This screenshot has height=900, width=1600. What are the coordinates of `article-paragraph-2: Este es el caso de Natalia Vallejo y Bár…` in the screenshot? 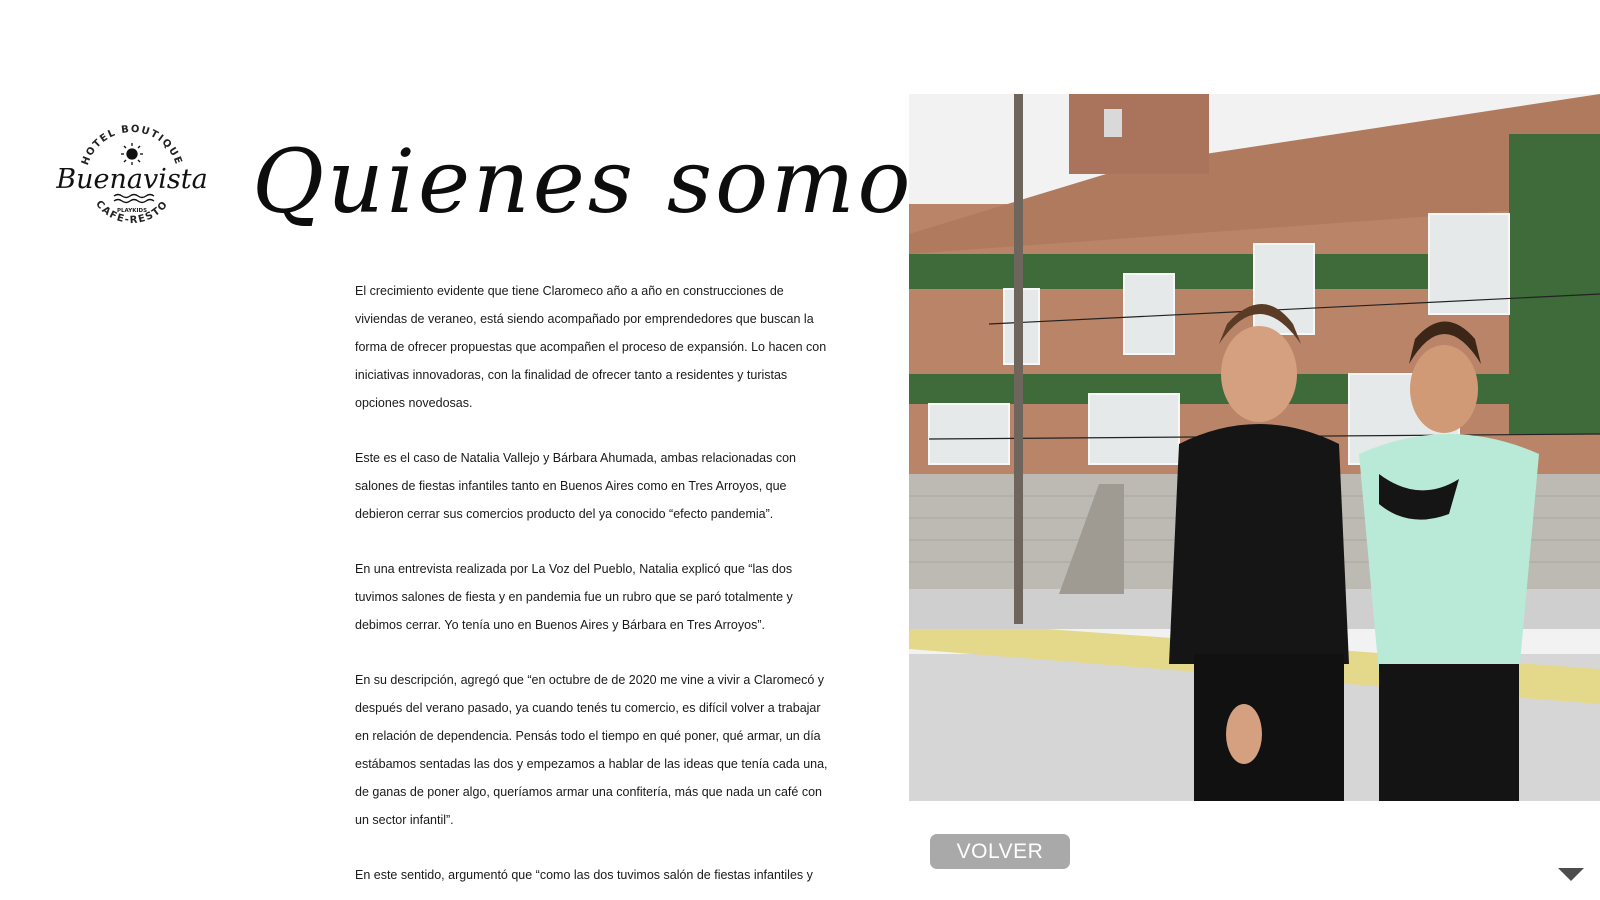 It's located at (575, 486).